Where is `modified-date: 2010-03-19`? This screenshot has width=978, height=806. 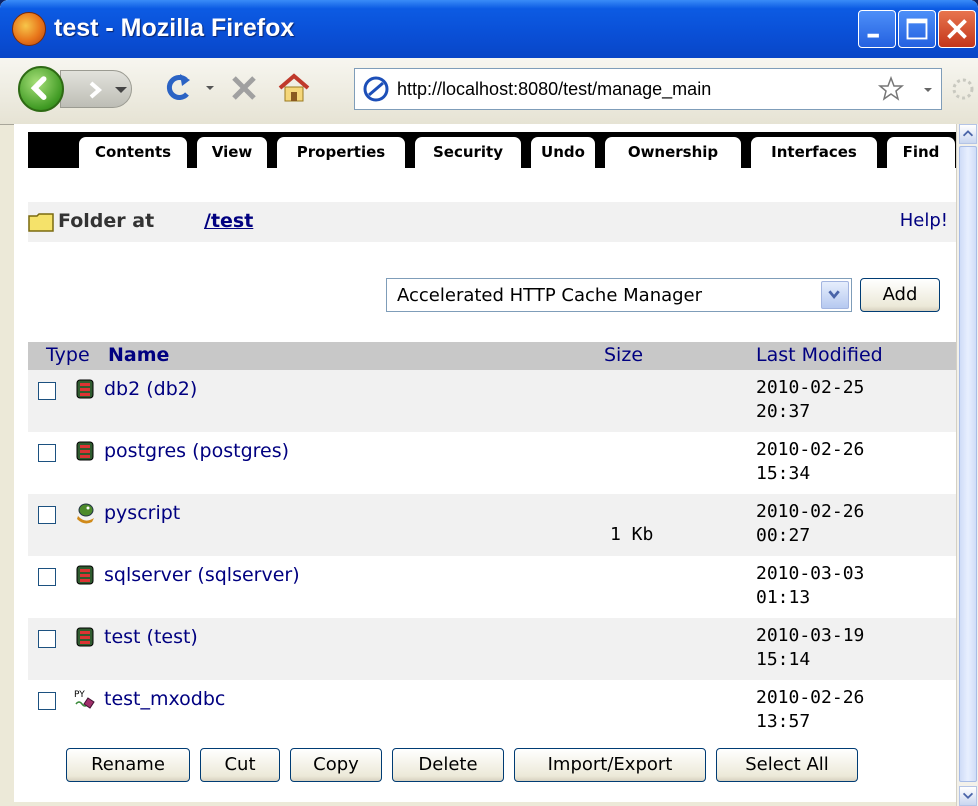 modified-date: 2010-03-19 is located at coordinates (810, 635).